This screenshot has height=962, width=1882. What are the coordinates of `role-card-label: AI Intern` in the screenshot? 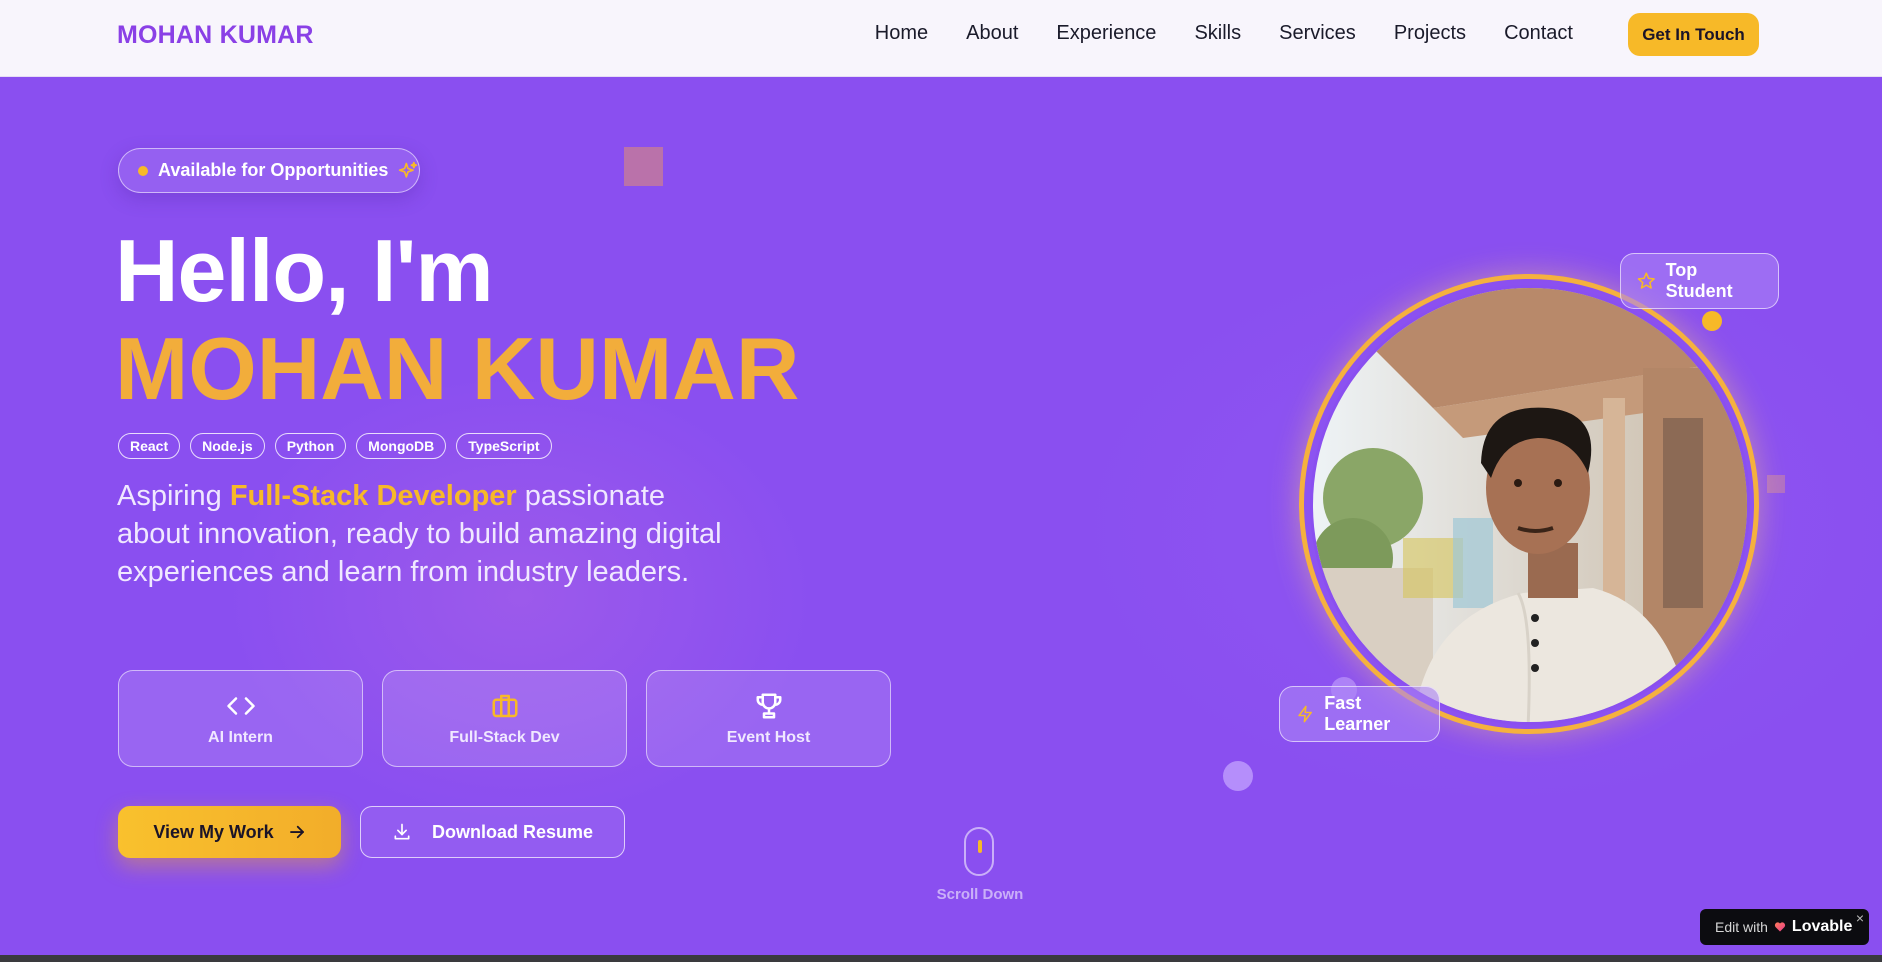 It's located at (240, 737).